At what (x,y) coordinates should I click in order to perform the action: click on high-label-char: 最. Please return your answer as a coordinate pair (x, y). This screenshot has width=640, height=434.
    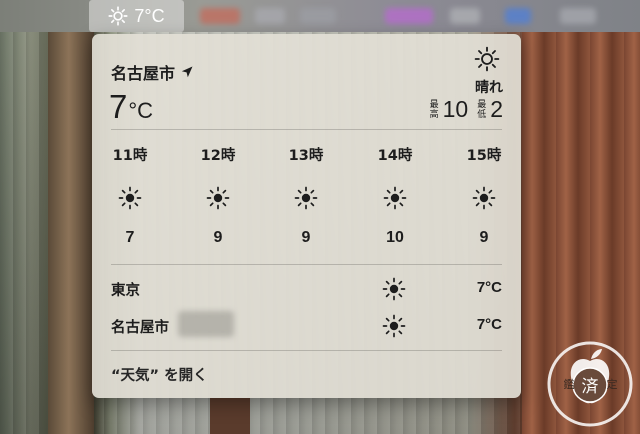
    Looking at the image, I should click on (434, 104).